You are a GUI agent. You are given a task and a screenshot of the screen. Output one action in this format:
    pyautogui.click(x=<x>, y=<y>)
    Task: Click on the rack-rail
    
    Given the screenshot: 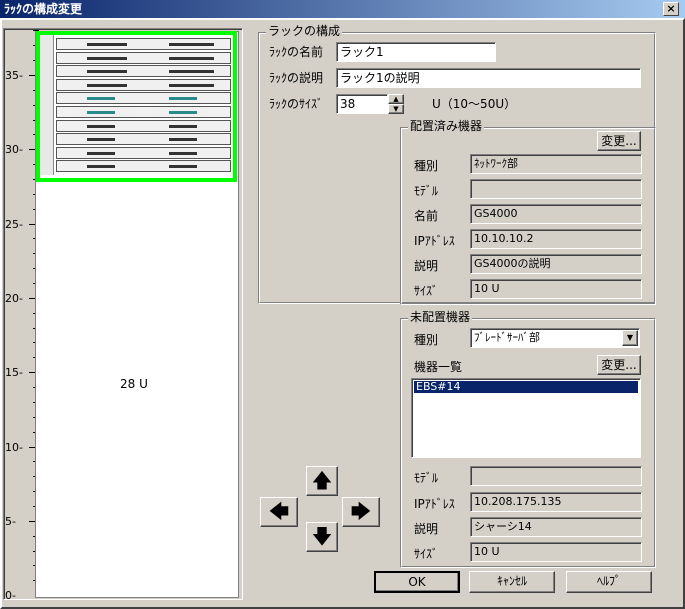 What is the action you would take?
    pyautogui.click(x=47, y=105)
    